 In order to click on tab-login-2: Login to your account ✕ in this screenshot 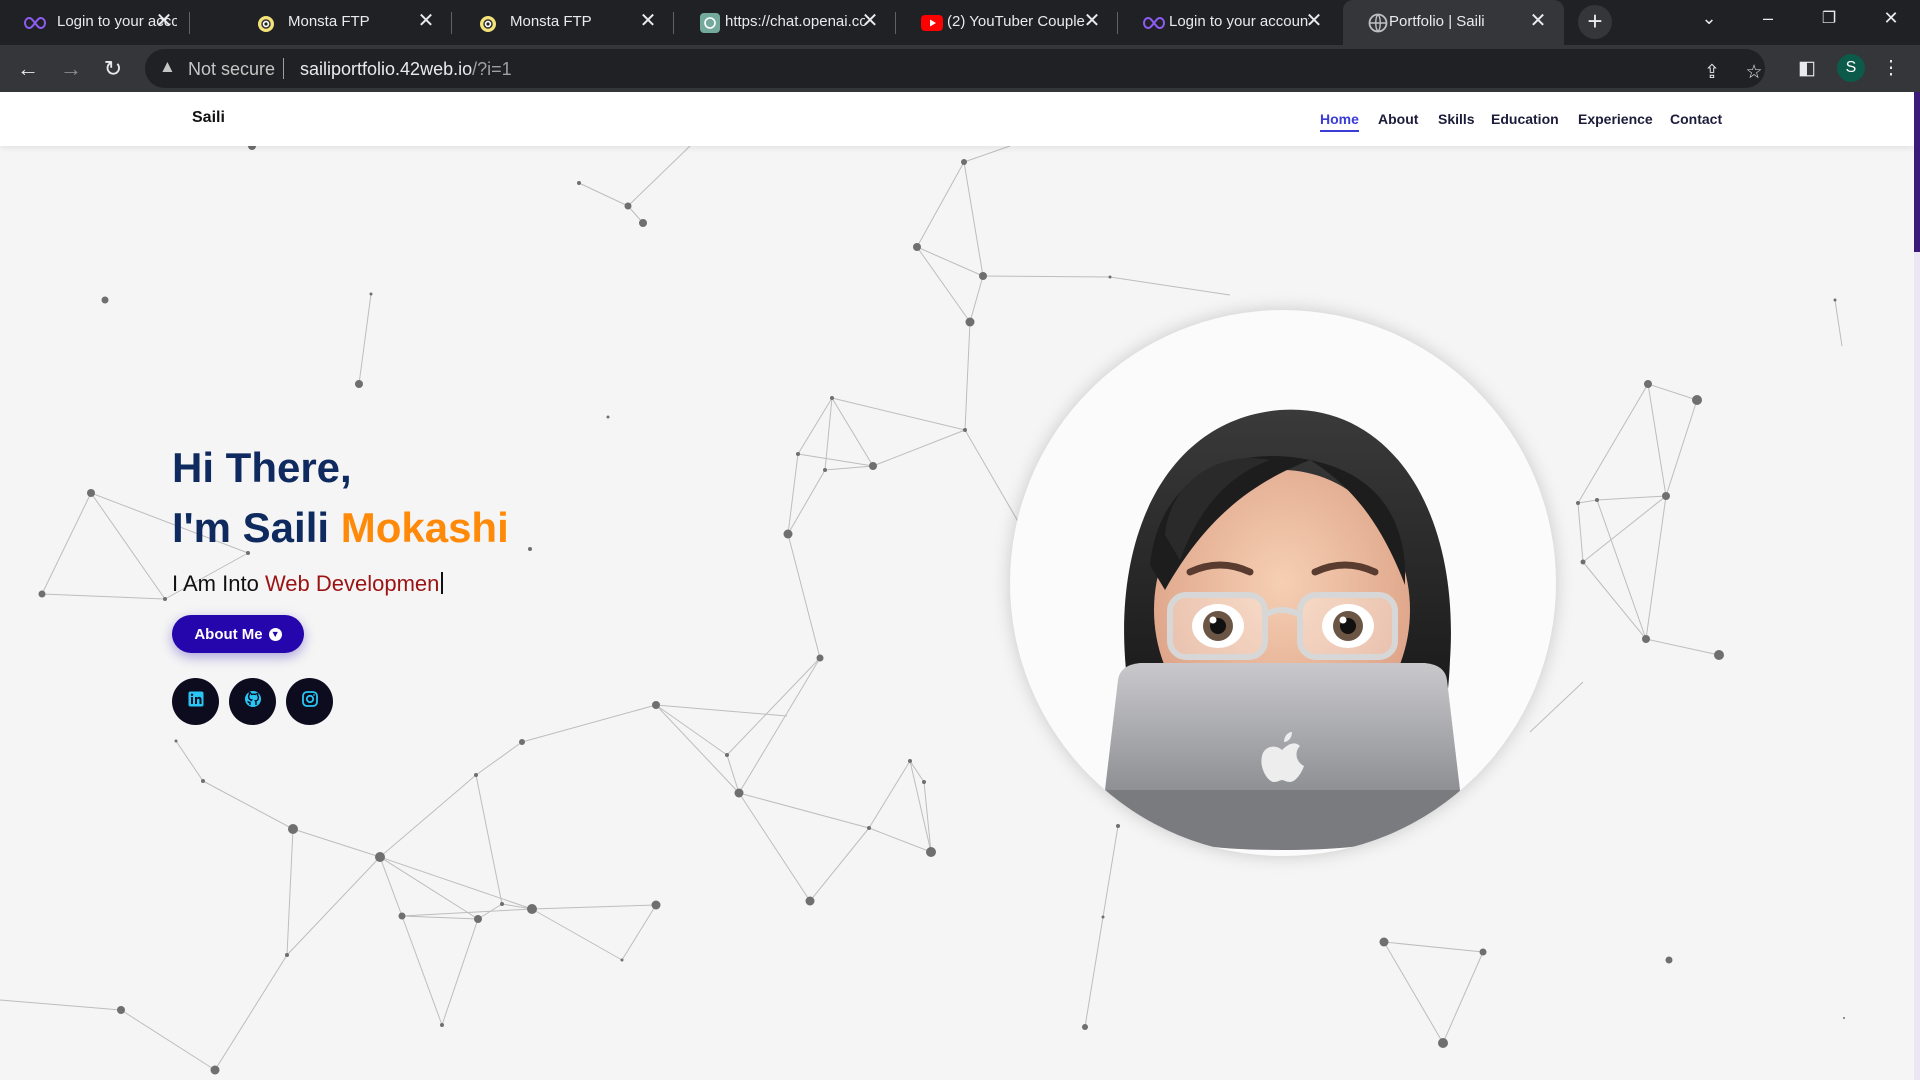, I will do `click(1229, 22)`.